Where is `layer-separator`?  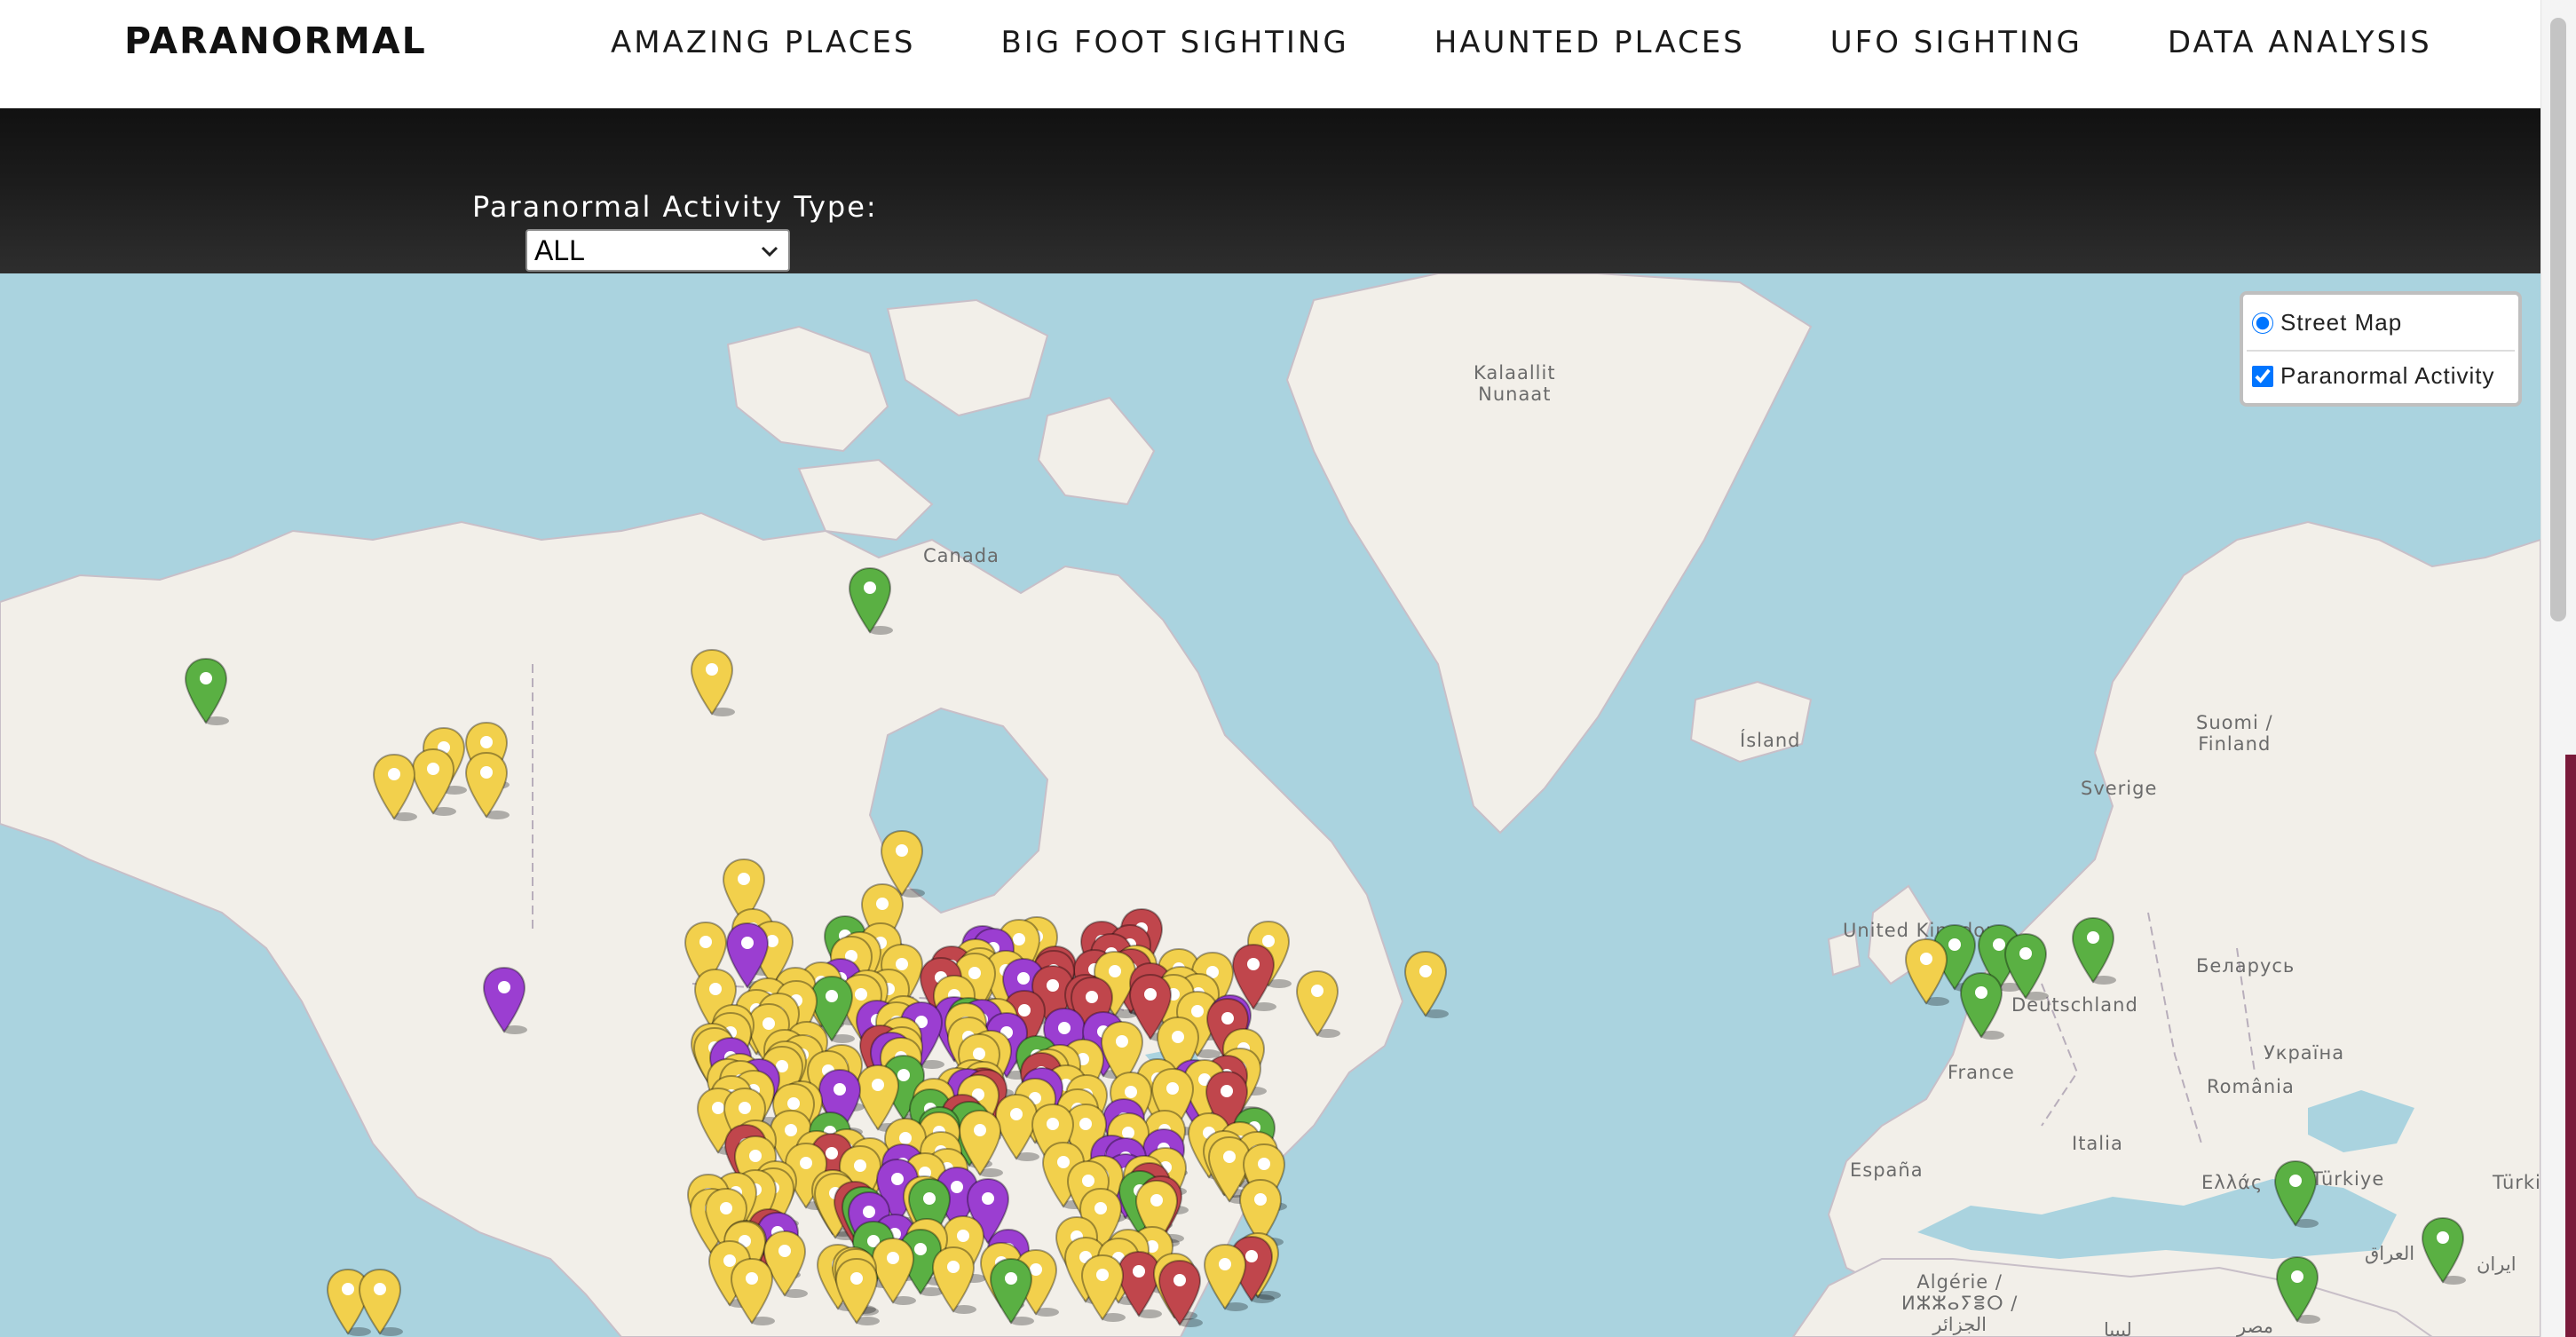 layer-separator is located at coordinates (2381, 351).